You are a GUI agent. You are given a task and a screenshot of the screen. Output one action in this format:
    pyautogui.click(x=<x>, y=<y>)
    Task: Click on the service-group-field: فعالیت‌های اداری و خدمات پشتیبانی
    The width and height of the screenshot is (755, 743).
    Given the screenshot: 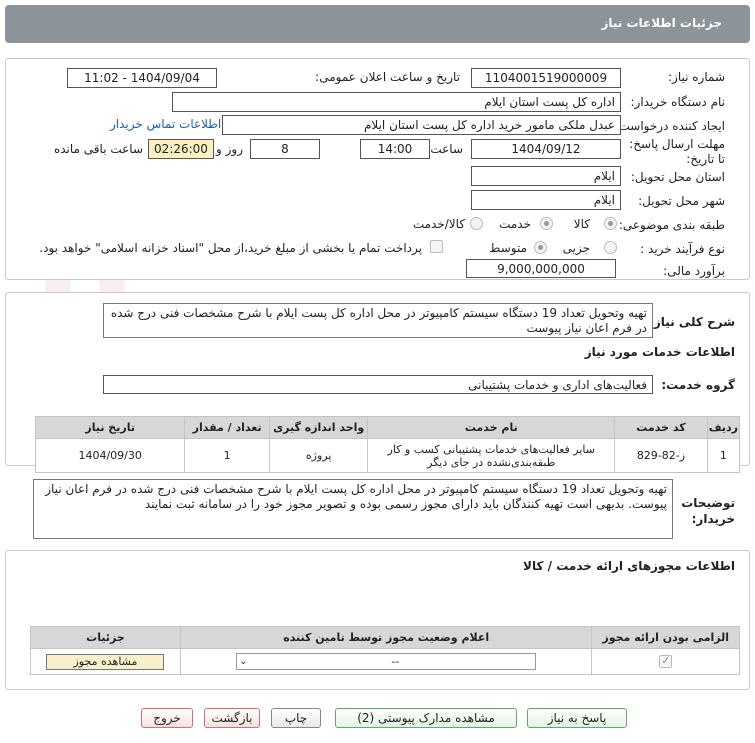 What is the action you would take?
    pyautogui.click(x=378, y=384)
    